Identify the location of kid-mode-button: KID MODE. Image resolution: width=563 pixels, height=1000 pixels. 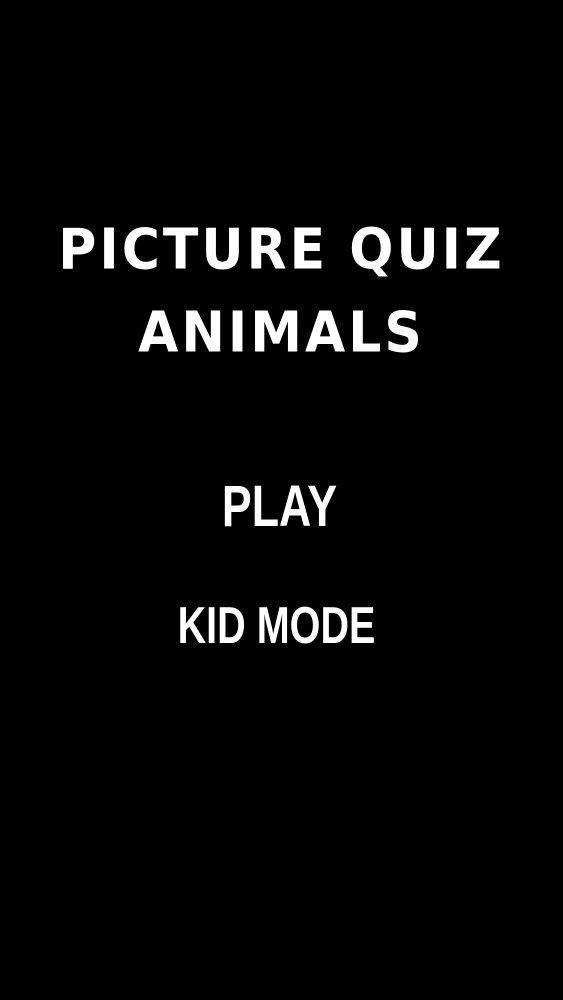
(276, 625).